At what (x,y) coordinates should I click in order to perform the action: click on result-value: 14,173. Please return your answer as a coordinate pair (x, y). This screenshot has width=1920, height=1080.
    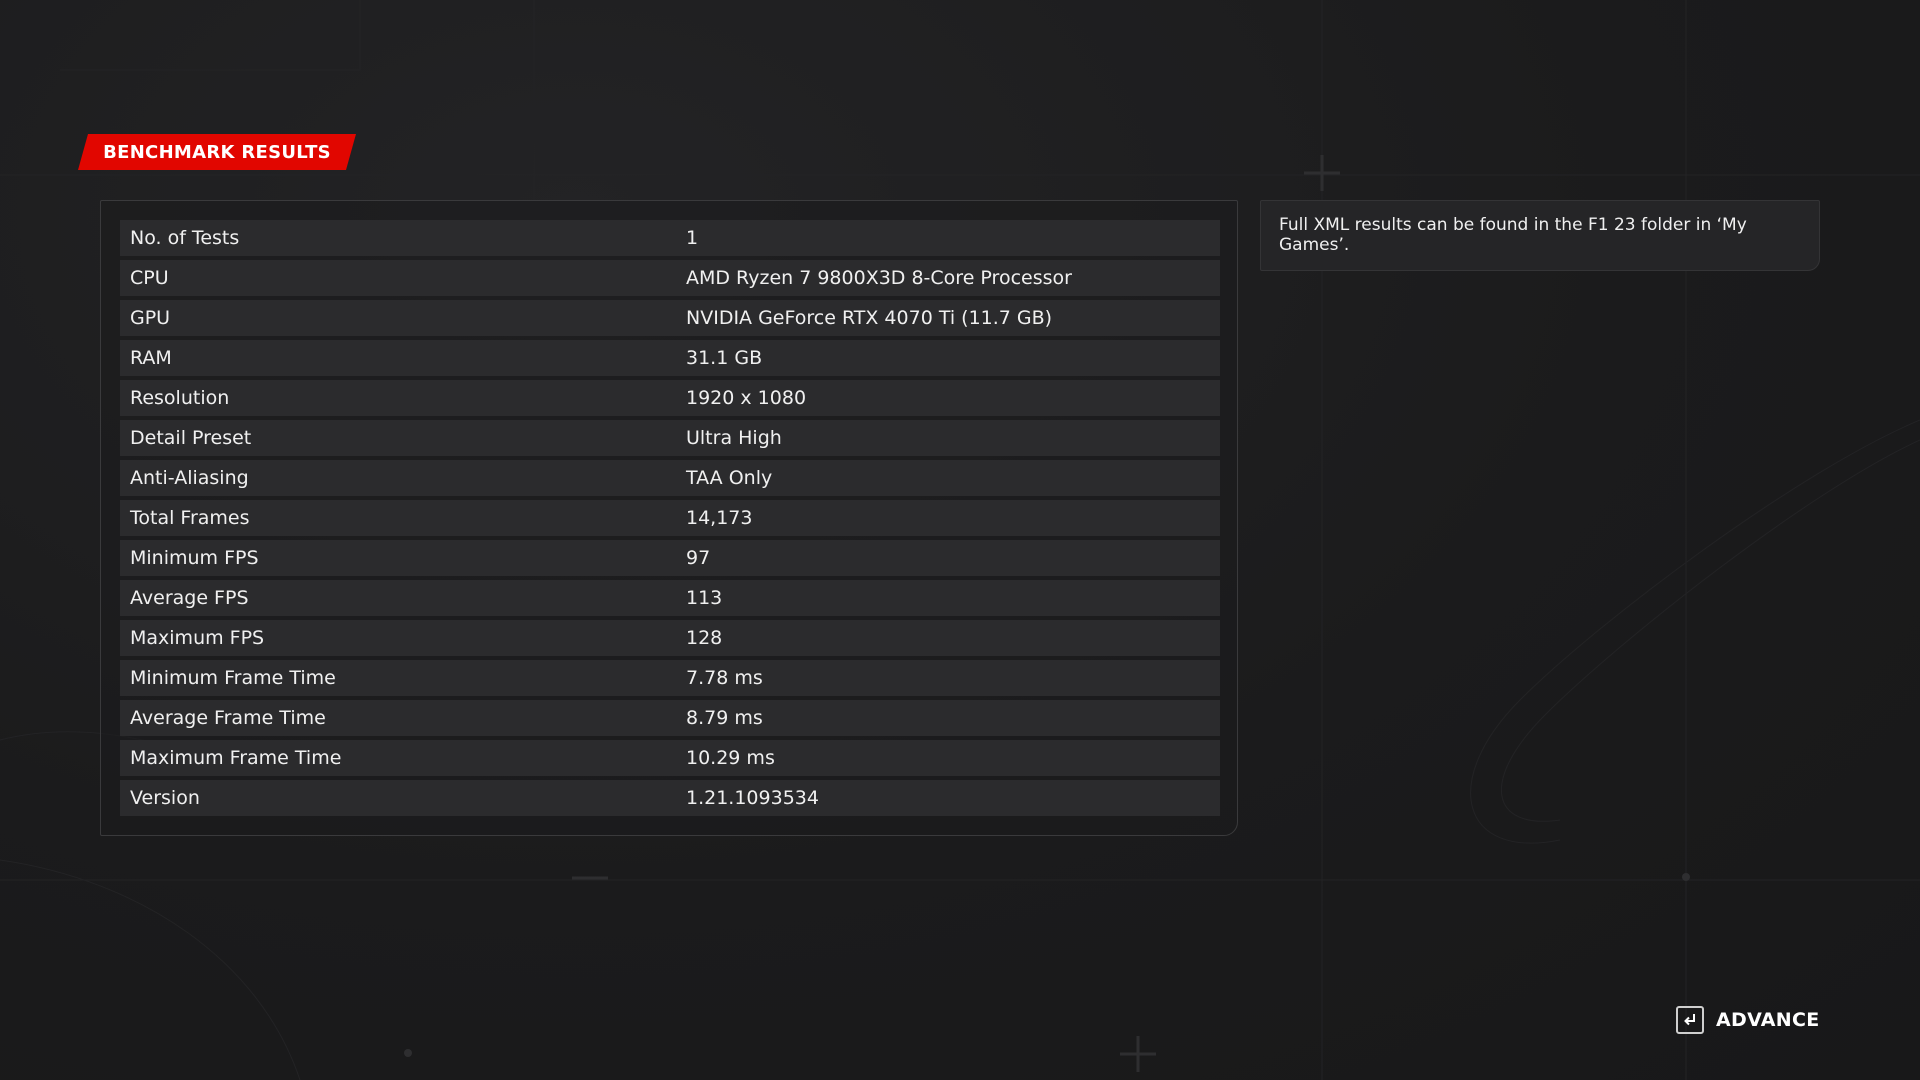
    Looking at the image, I should click on (719, 518).